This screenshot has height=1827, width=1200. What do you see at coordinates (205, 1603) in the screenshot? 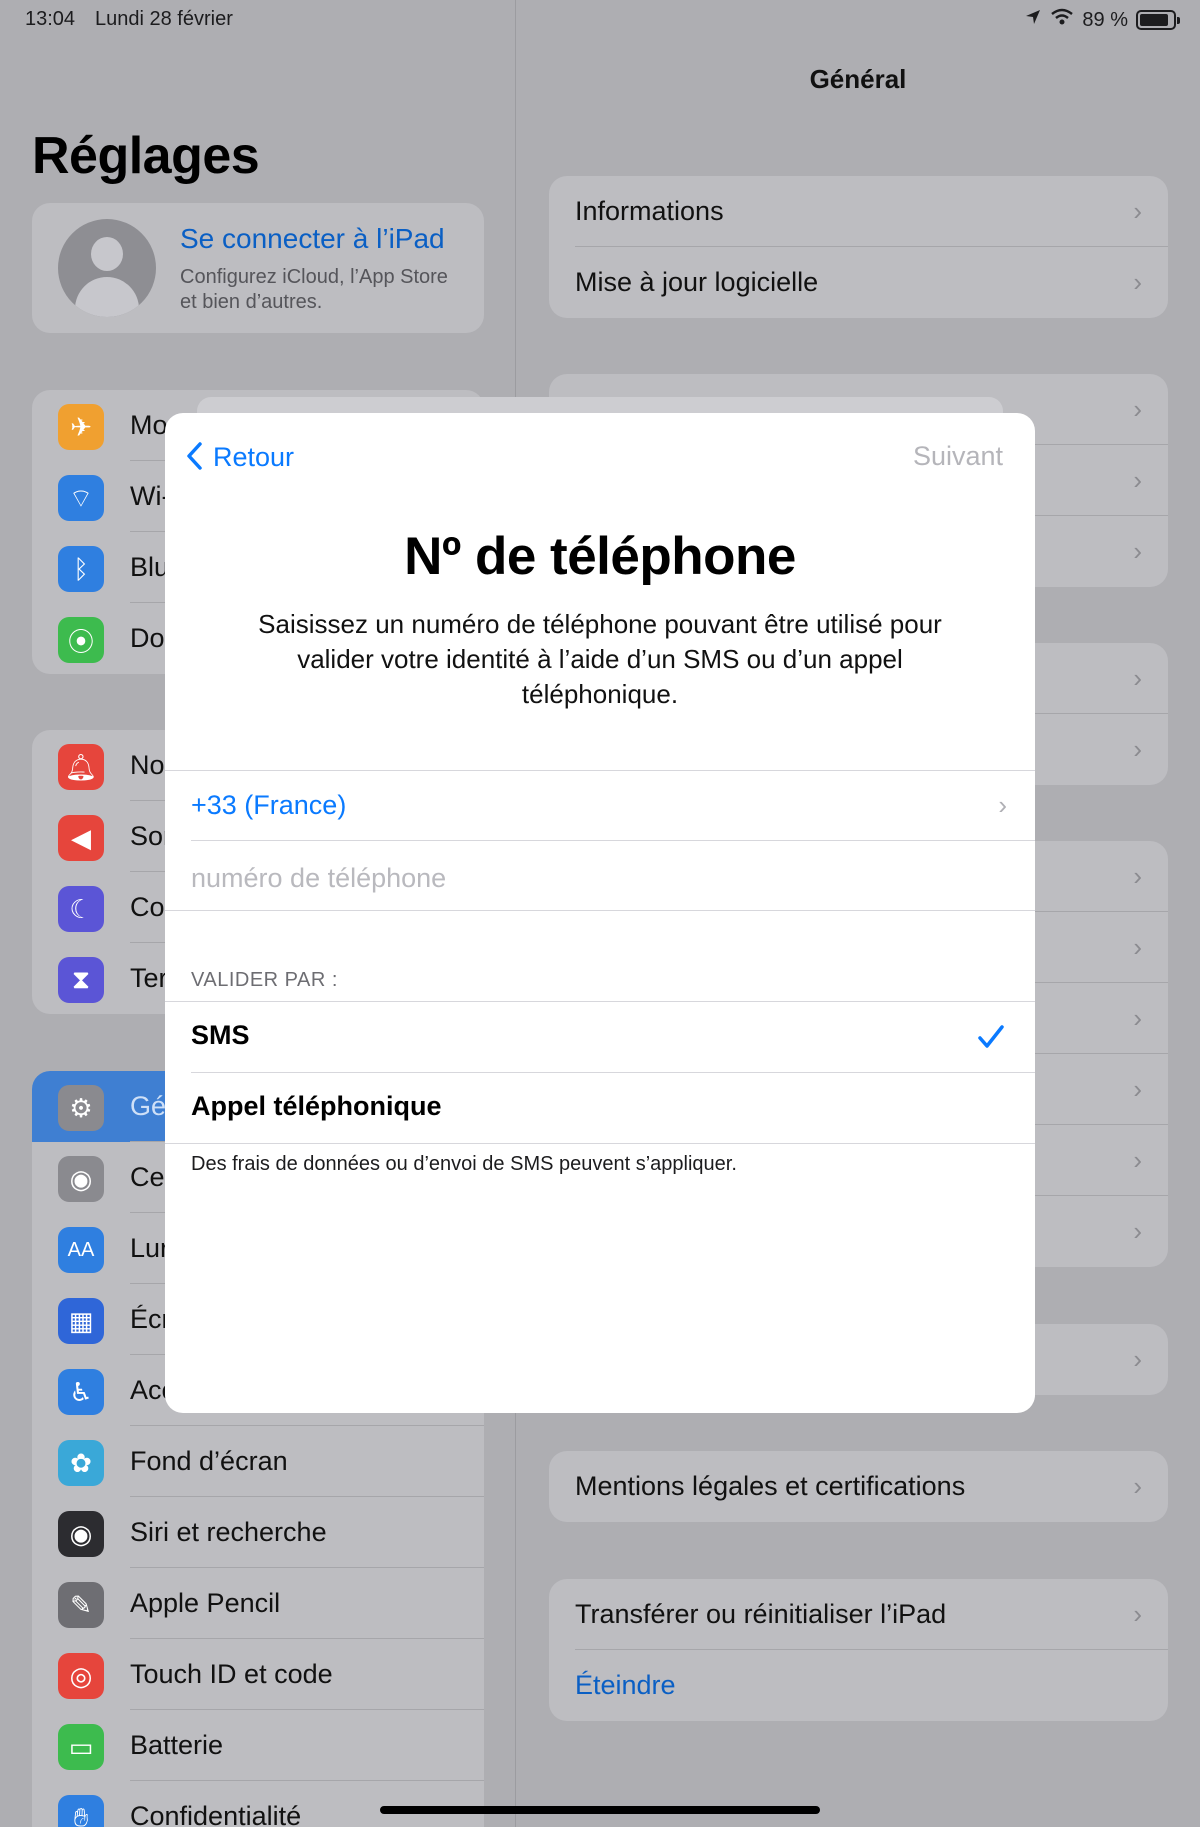
I see `sidebar-item-label: Apple Pencil` at bounding box center [205, 1603].